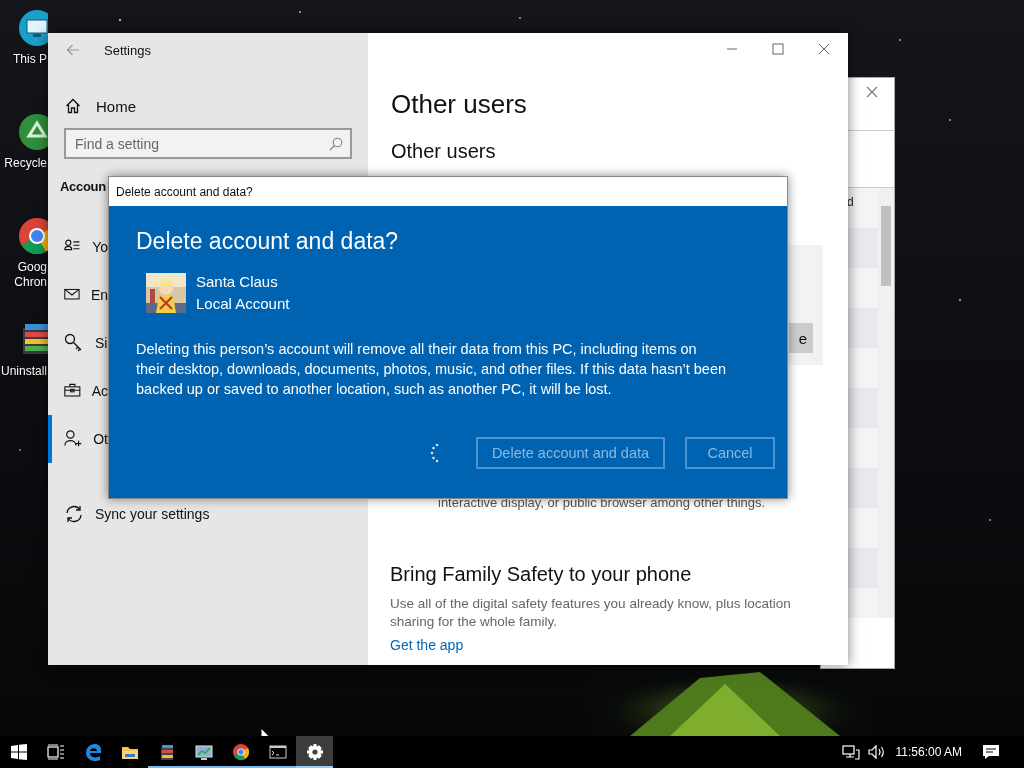  Describe the element at coordinates (18, 752) in the screenshot. I see `windows-logo-icon` at that location.